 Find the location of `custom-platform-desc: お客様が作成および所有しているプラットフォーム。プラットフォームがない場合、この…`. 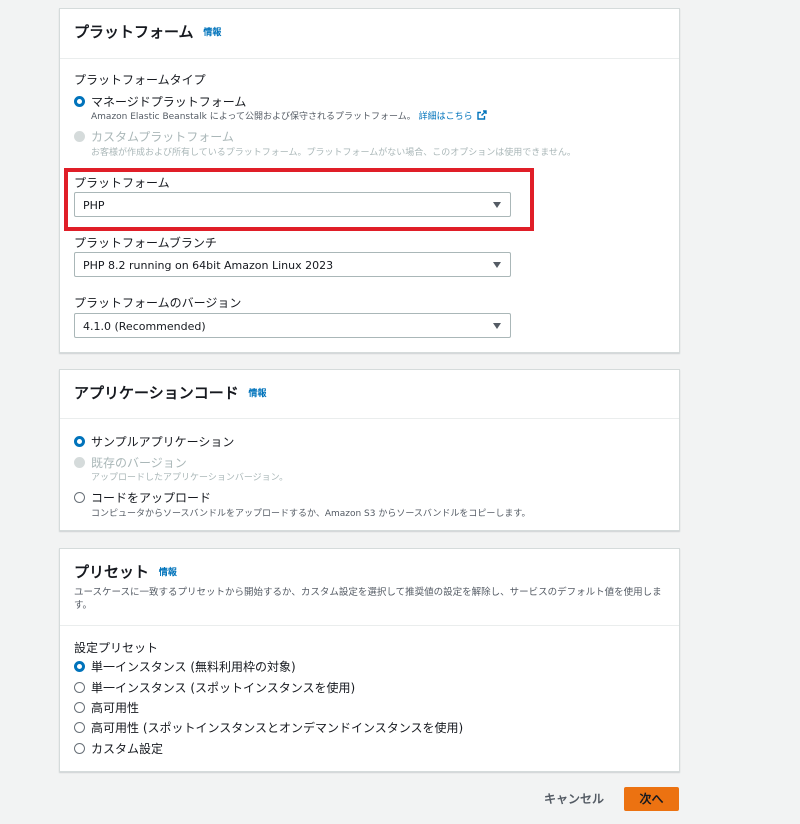

custom-platform-desc: お客様が作成および所有しているプラットフォーム。プラットフォームがない場合、この… is located at coordinates (333, 153).